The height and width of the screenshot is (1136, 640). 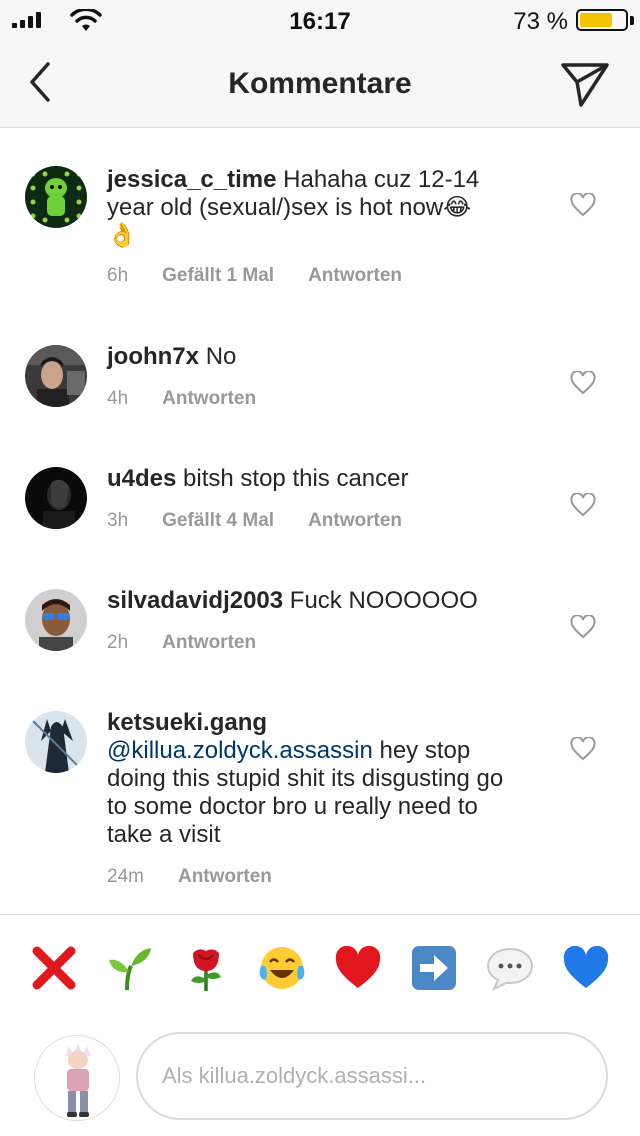 I want to click on red-heart-icon, so click(x=358, y=967).